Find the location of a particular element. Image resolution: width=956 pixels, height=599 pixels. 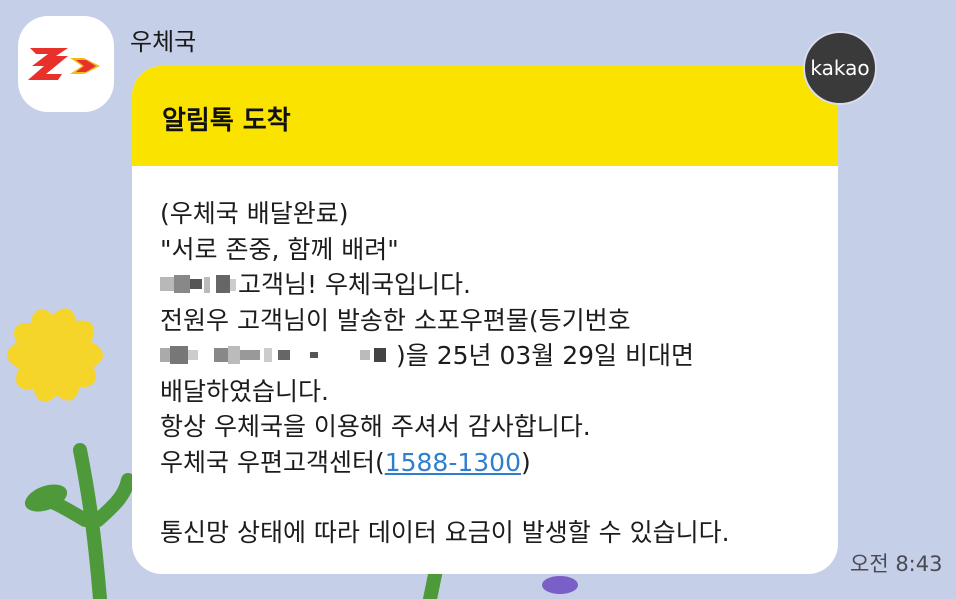

message-line: )을 25년 03월 29일 비대면 is located at coordinates (485, 356).